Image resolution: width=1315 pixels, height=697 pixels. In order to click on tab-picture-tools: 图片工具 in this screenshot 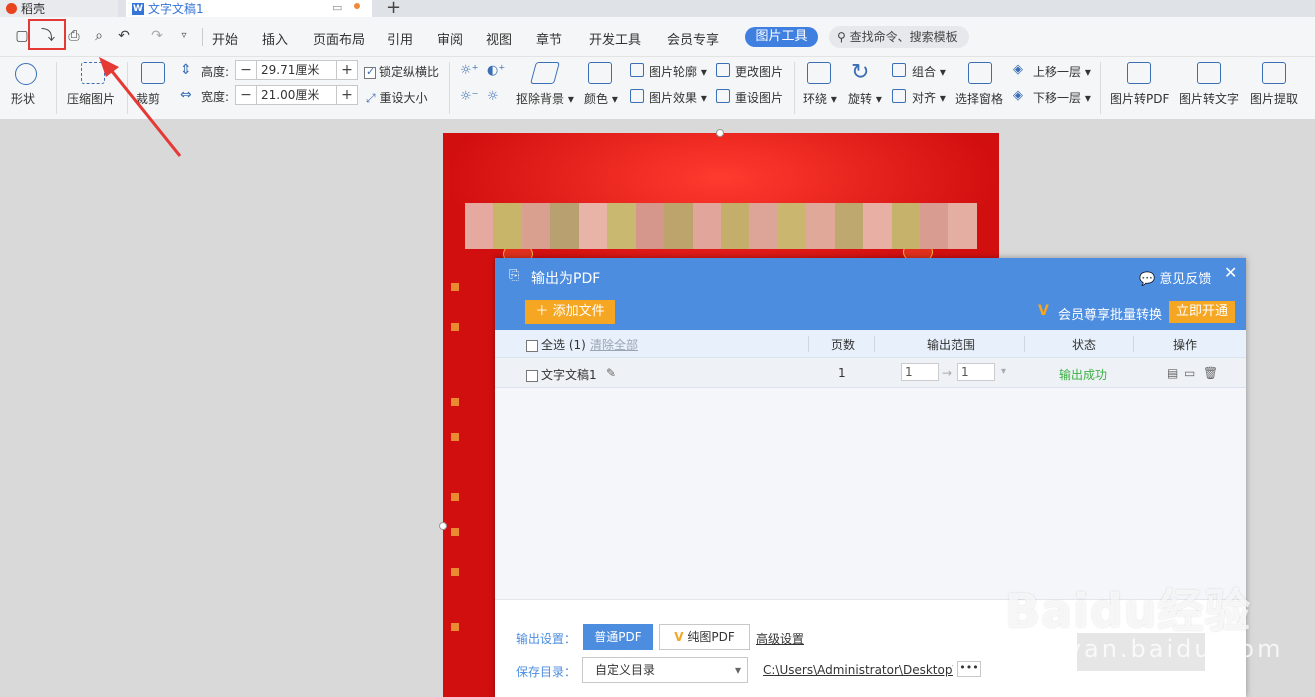, I will do `click(781, 37)`.